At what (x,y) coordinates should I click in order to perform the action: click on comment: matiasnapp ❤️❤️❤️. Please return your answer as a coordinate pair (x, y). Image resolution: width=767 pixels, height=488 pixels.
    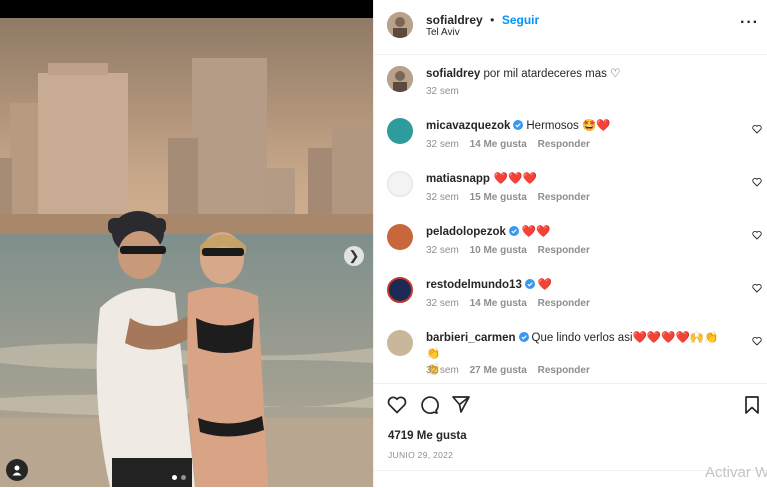
    Looking at the image, I should click on (481, 179).